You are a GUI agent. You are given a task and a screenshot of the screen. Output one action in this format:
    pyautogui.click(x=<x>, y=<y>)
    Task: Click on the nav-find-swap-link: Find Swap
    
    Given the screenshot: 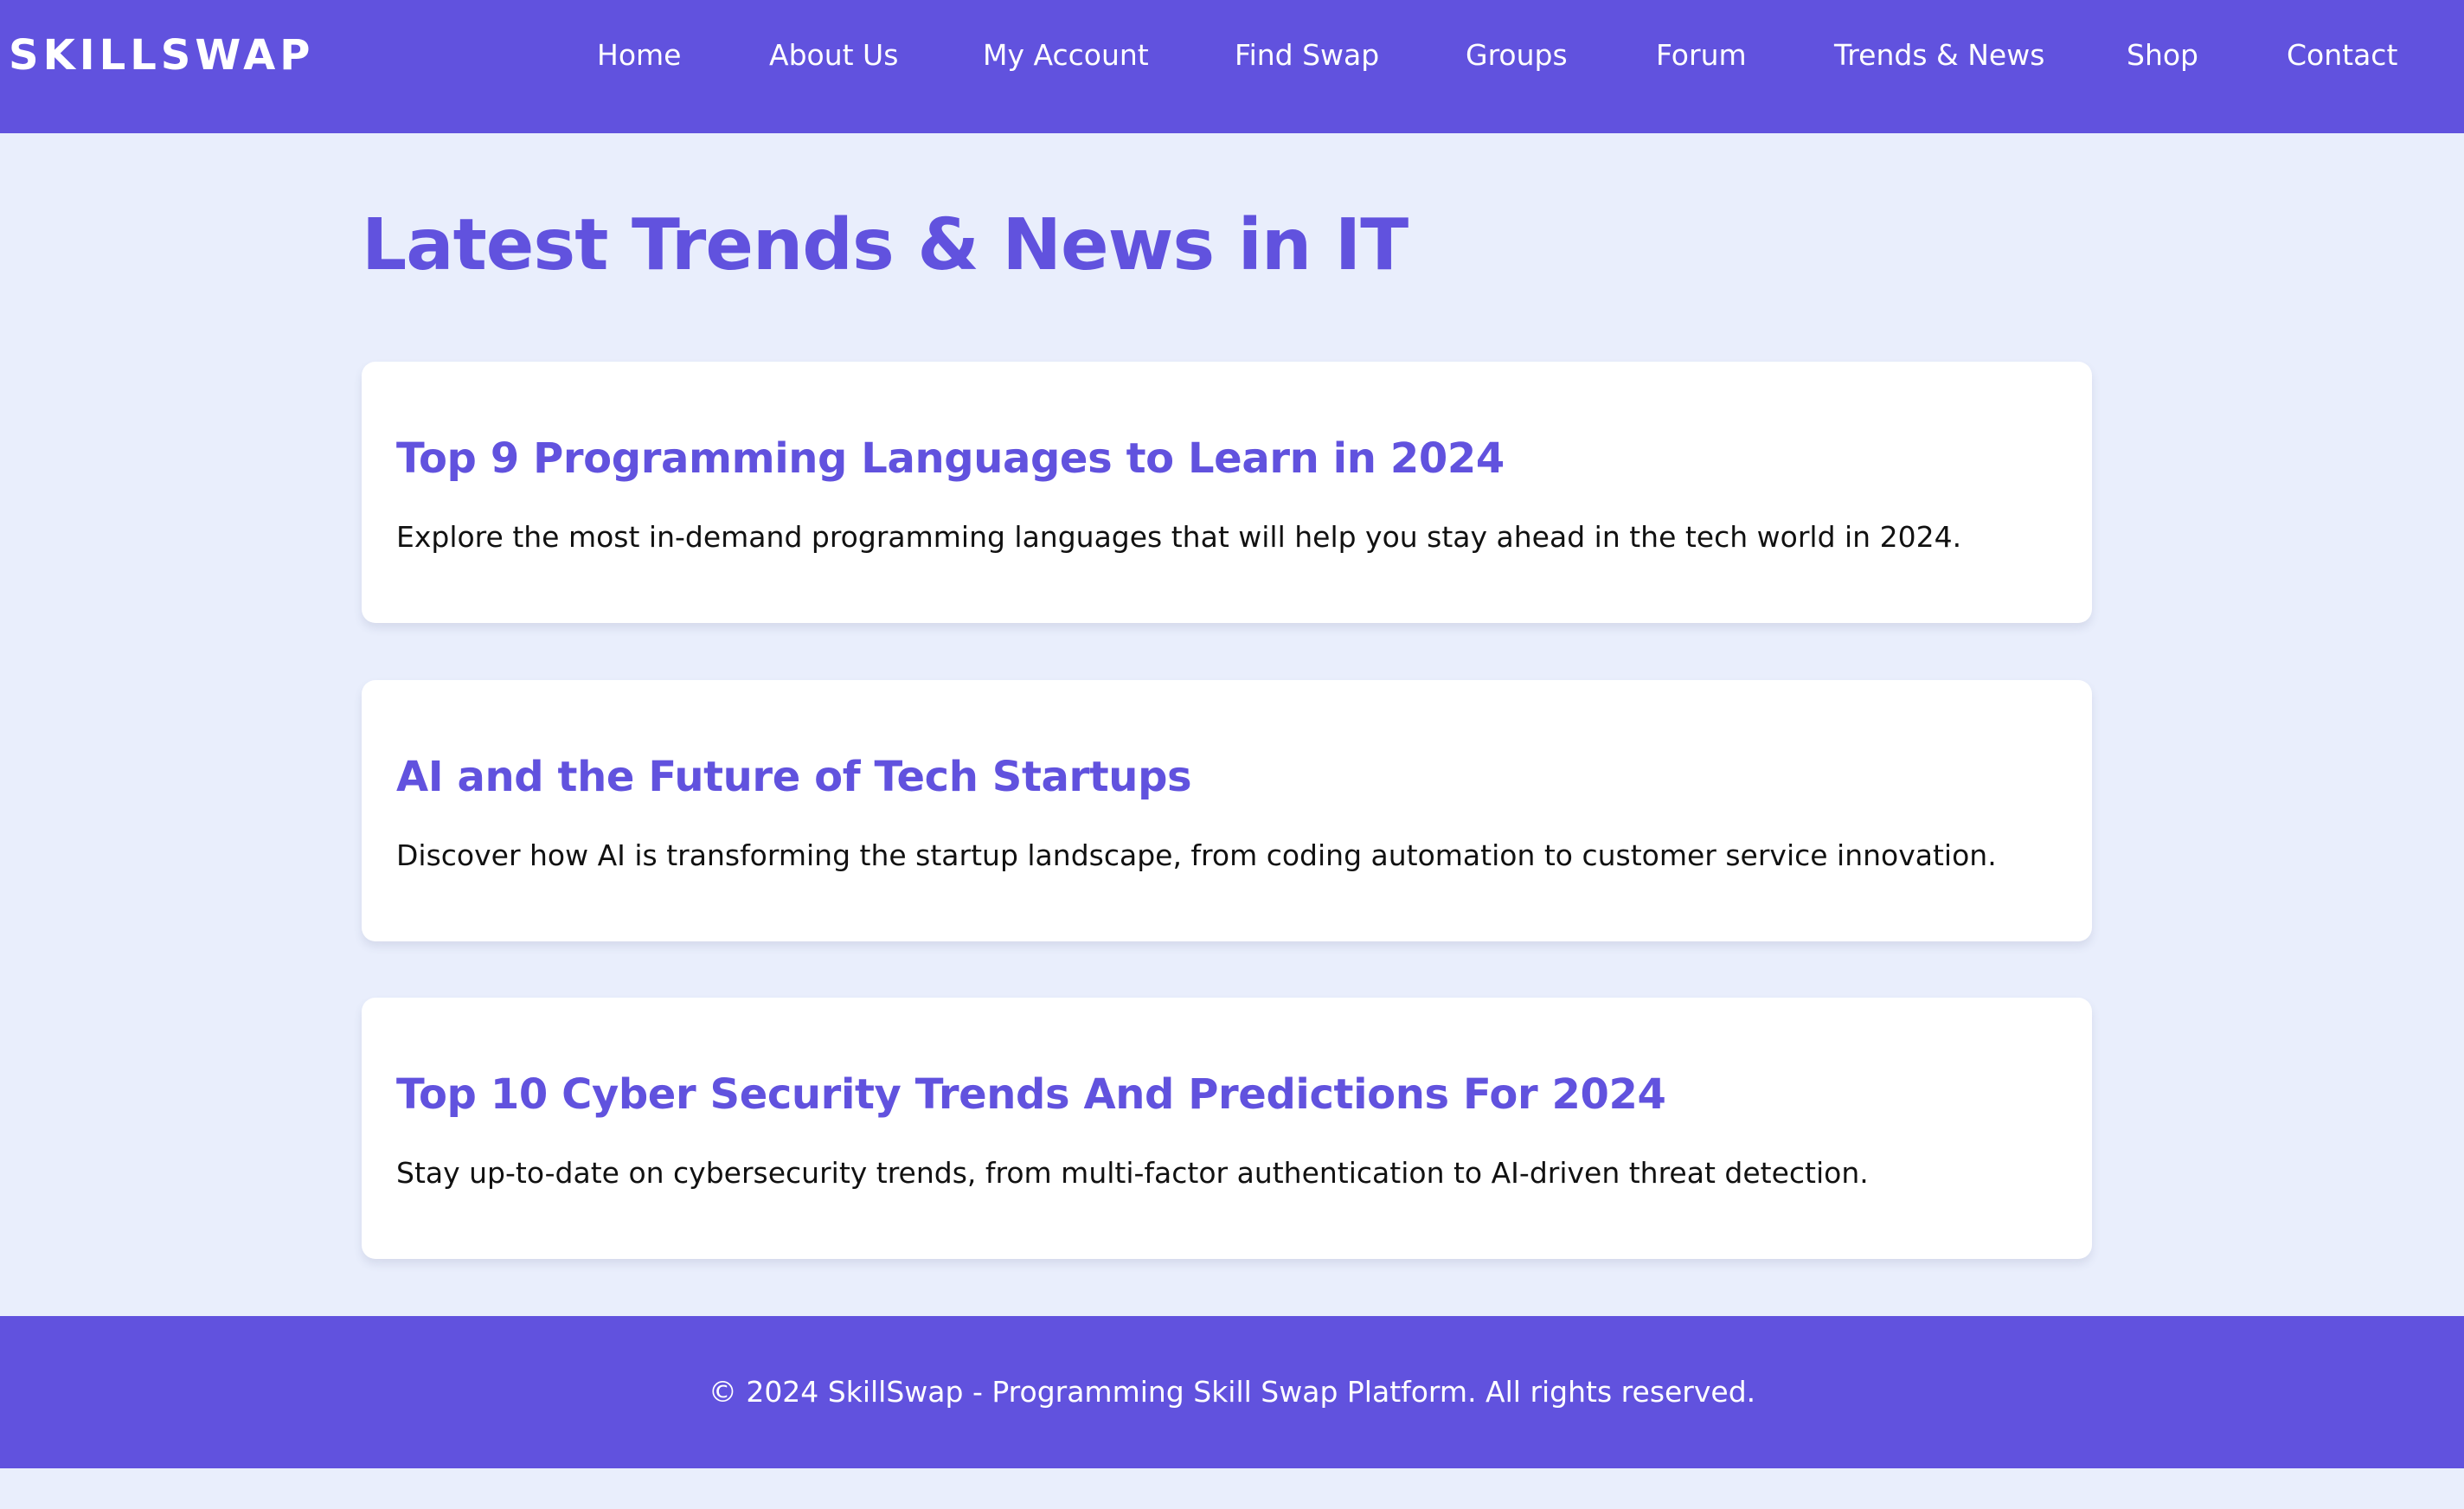 What is the action you would take?
    pyautogui.click(x=1307, y=55)
    